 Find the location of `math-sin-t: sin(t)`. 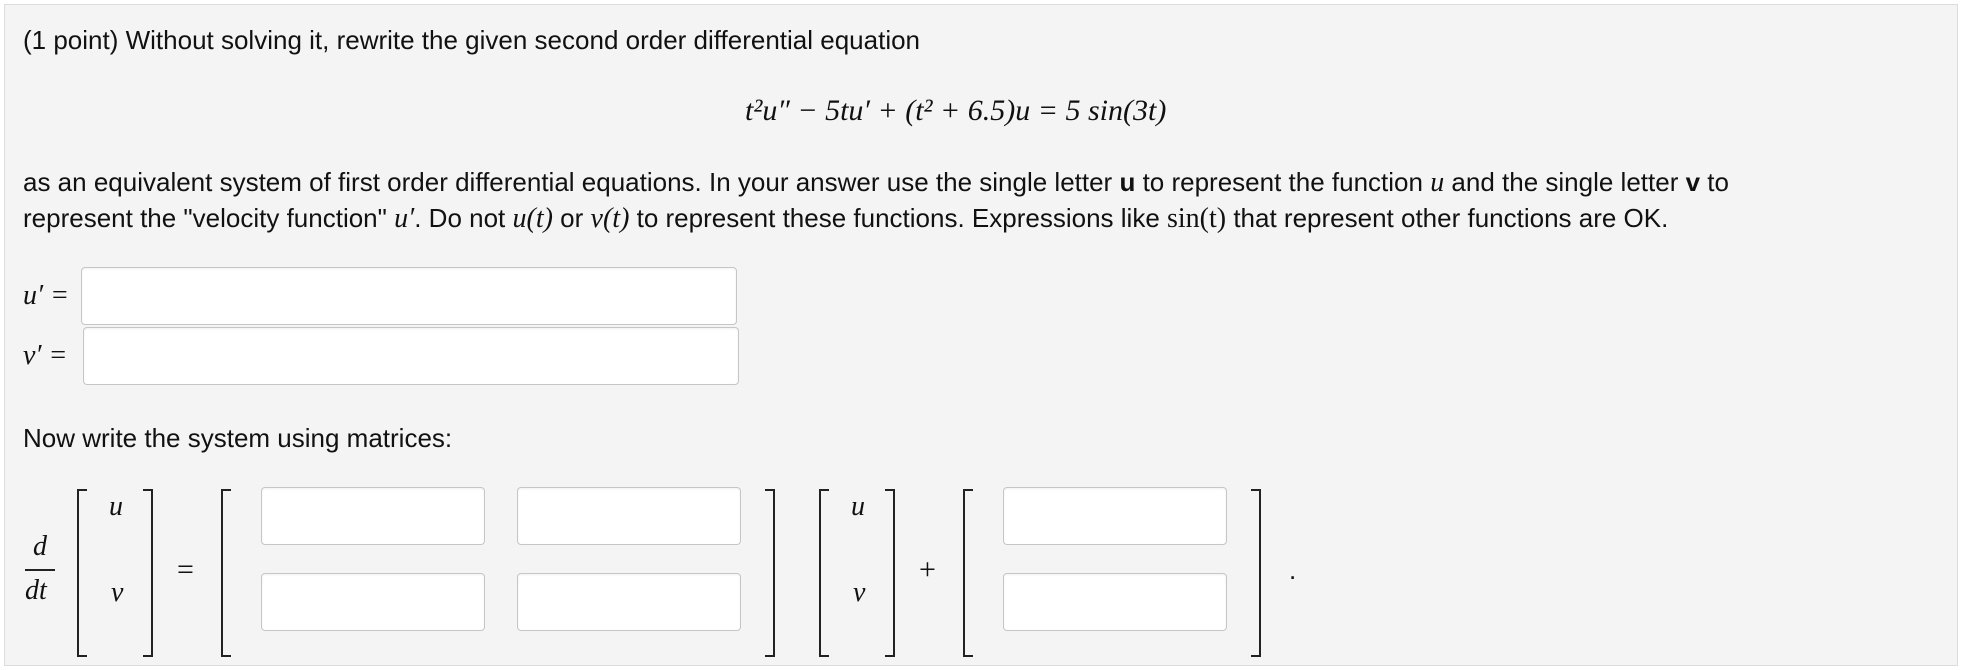

math-sin-t: sin(t) is located at coordinates (1197, 218).